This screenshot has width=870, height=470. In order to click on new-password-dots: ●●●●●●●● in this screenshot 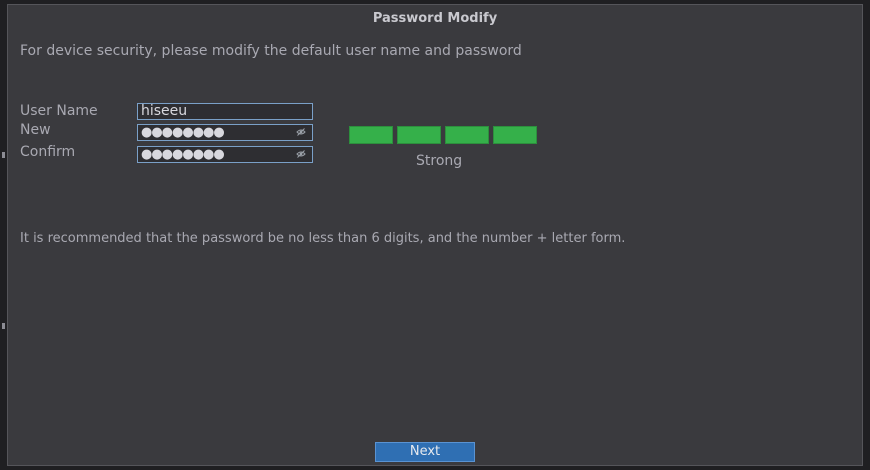, I will do `click(183, 132)`.